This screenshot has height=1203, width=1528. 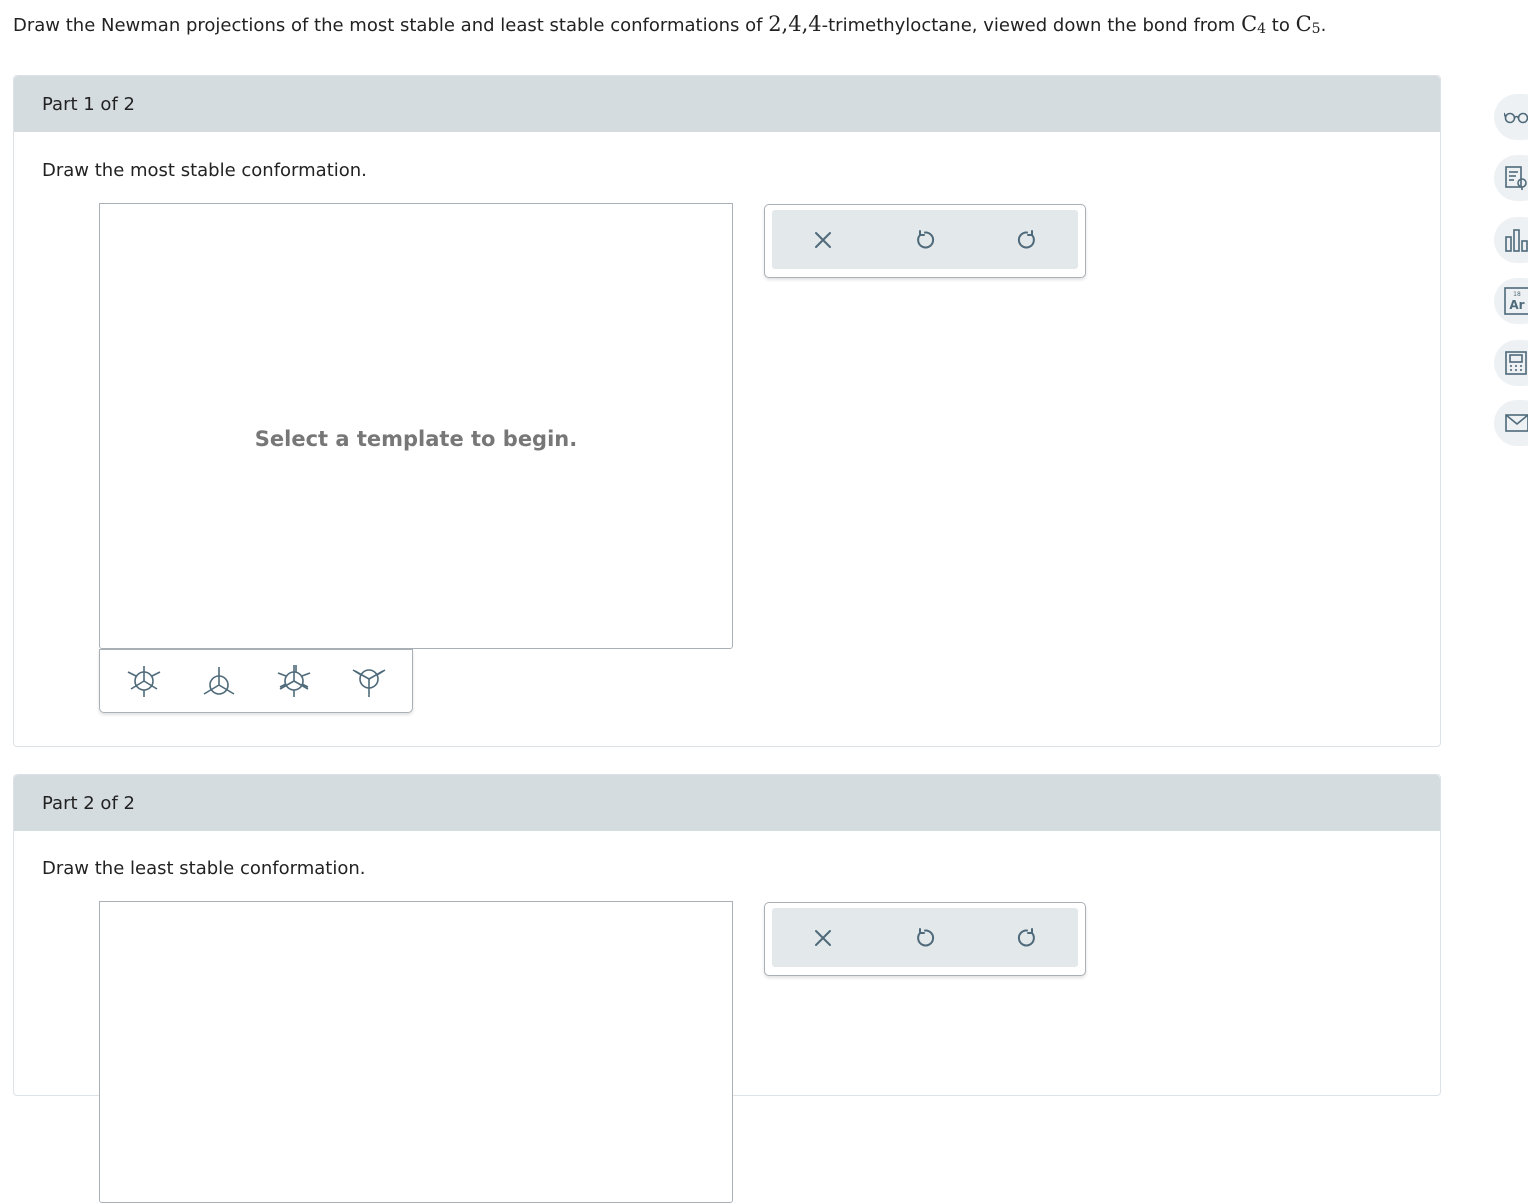 I want to click on question-end: ., so click(x=1323, y=25).